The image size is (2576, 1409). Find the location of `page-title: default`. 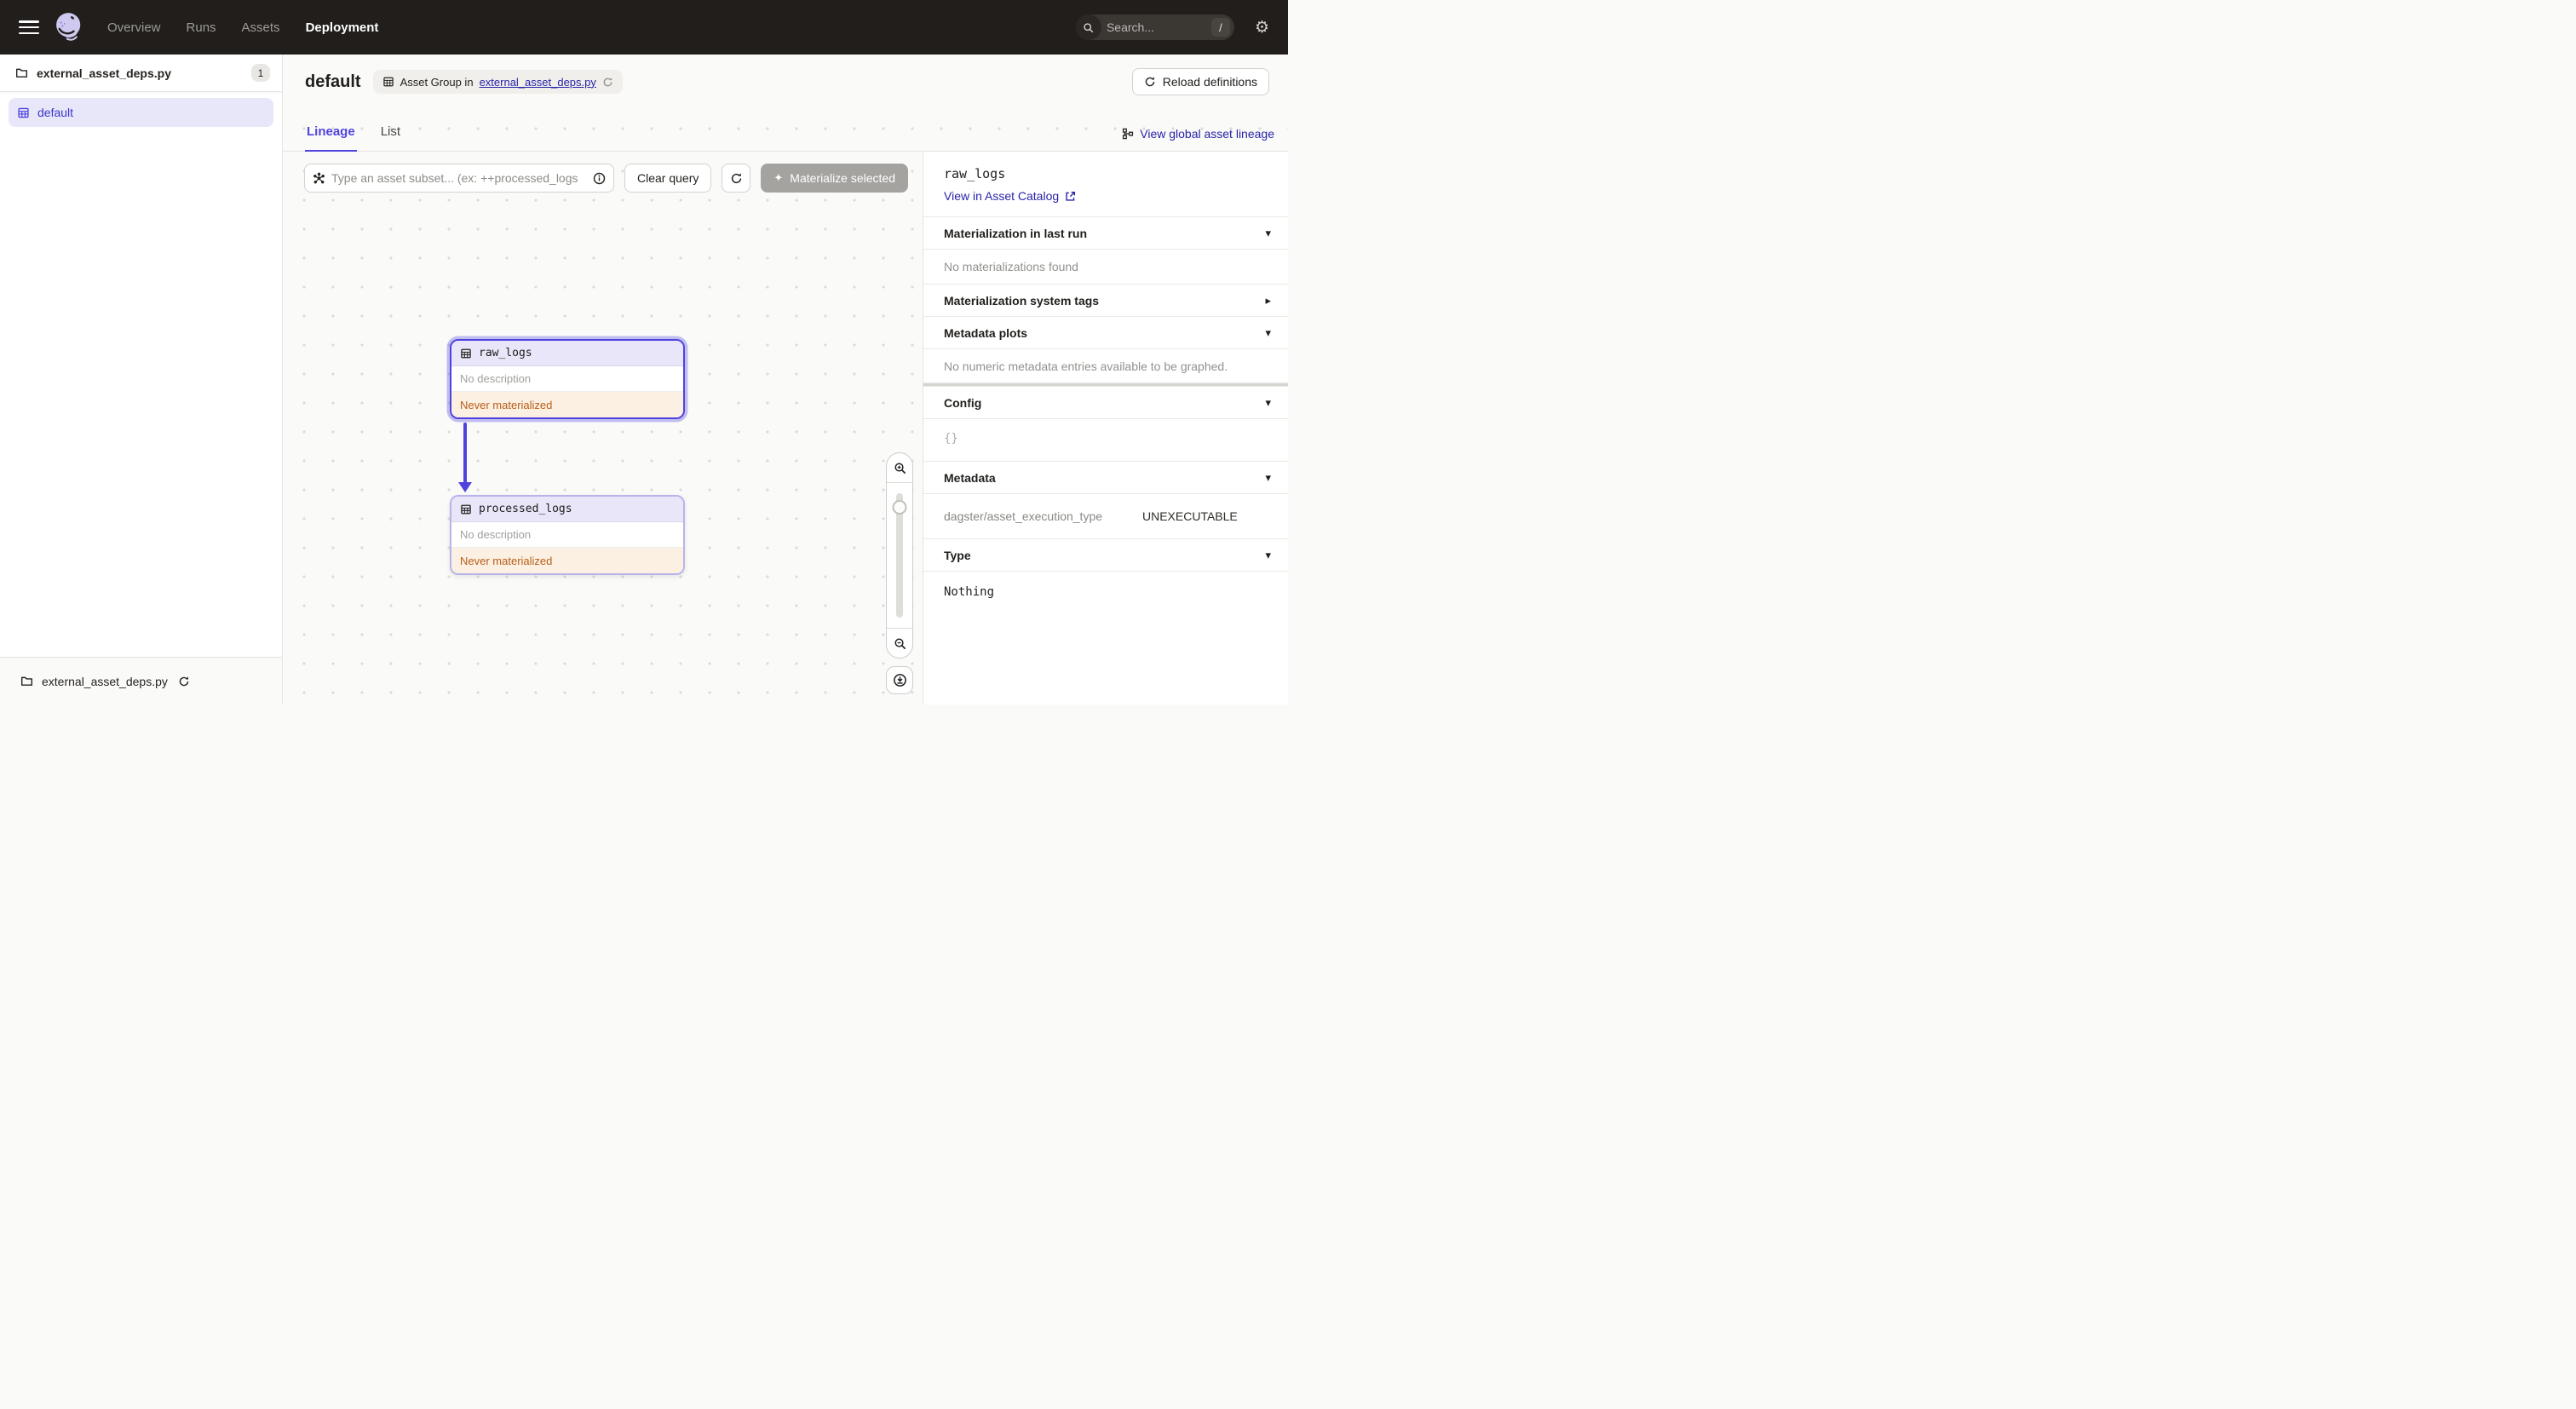

page-title: default is located at coordinates (333, 81).